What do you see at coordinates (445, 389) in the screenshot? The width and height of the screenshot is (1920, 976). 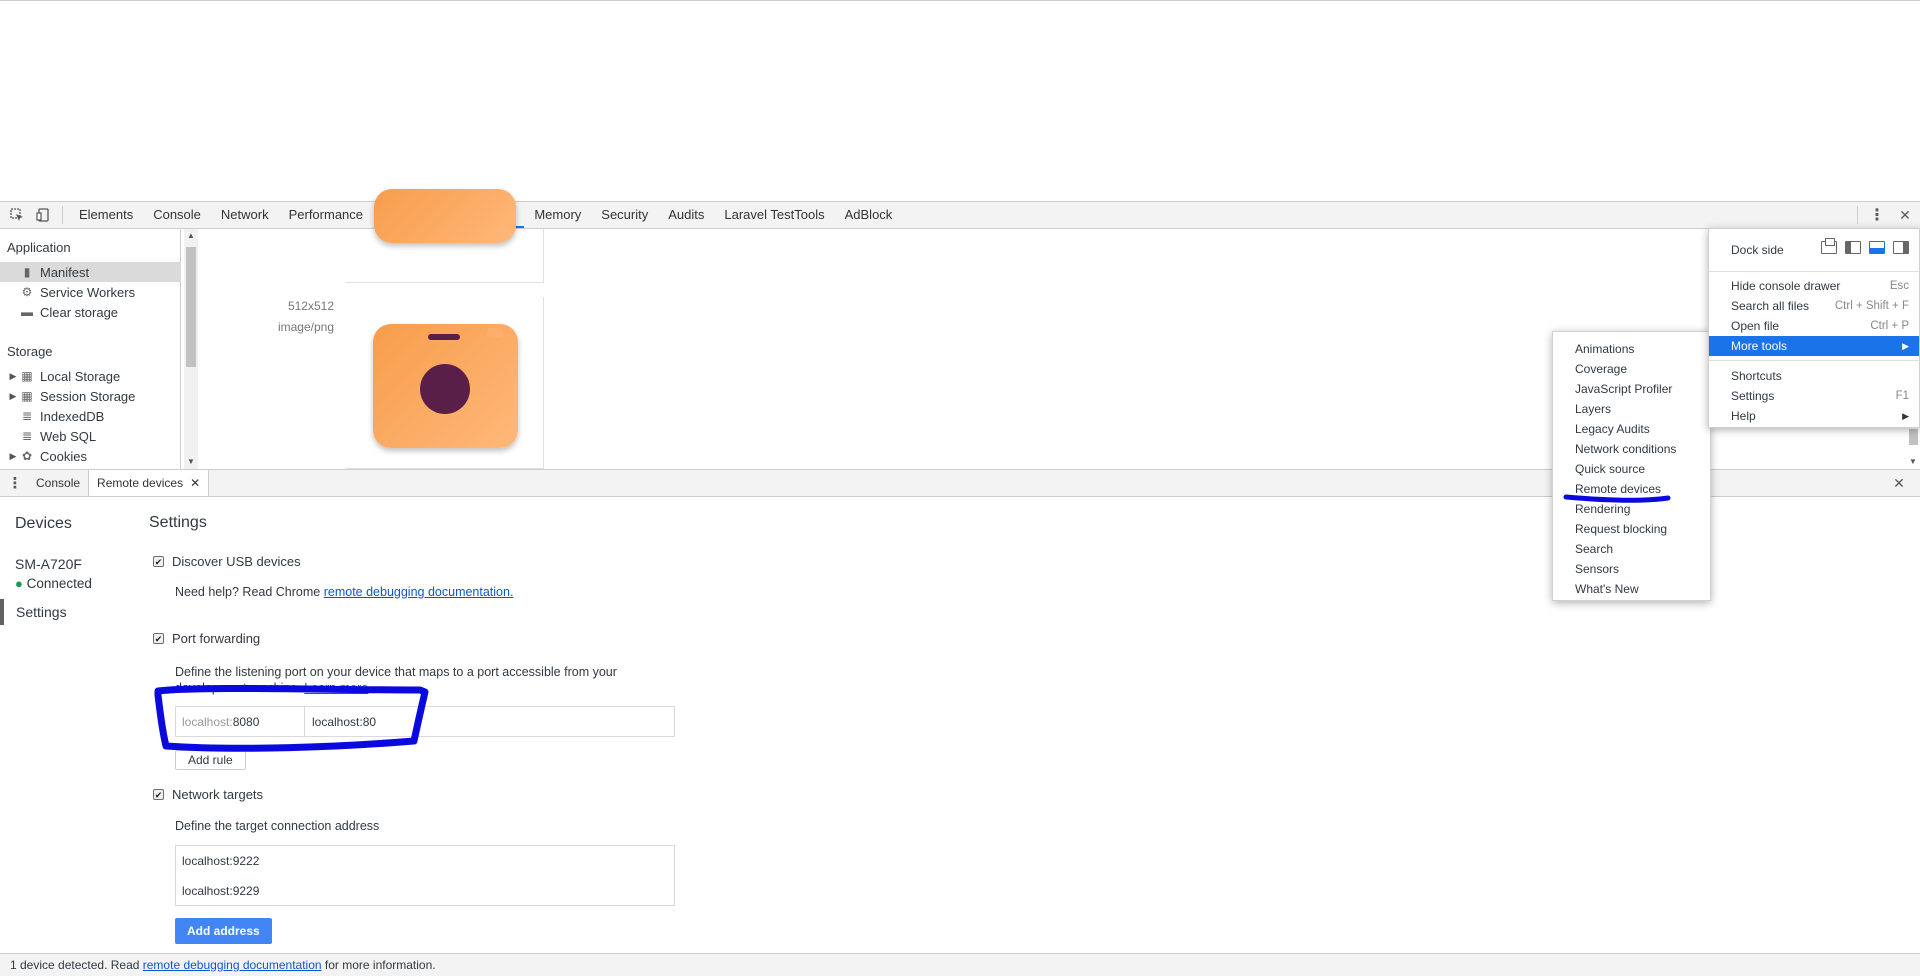 I see `camera-lens` at bounding box center [445, 389].